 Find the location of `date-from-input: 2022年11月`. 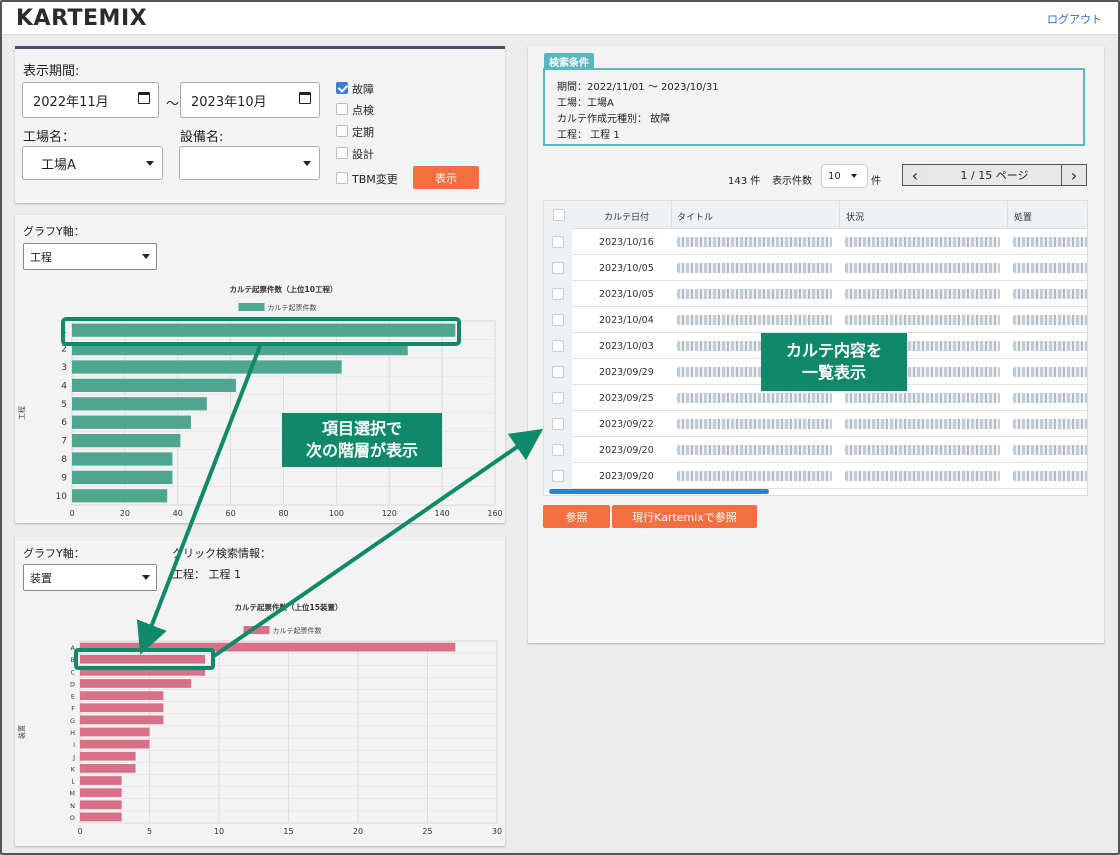

date-from-input: 2022年11月 is located at coordinates (90, 100).